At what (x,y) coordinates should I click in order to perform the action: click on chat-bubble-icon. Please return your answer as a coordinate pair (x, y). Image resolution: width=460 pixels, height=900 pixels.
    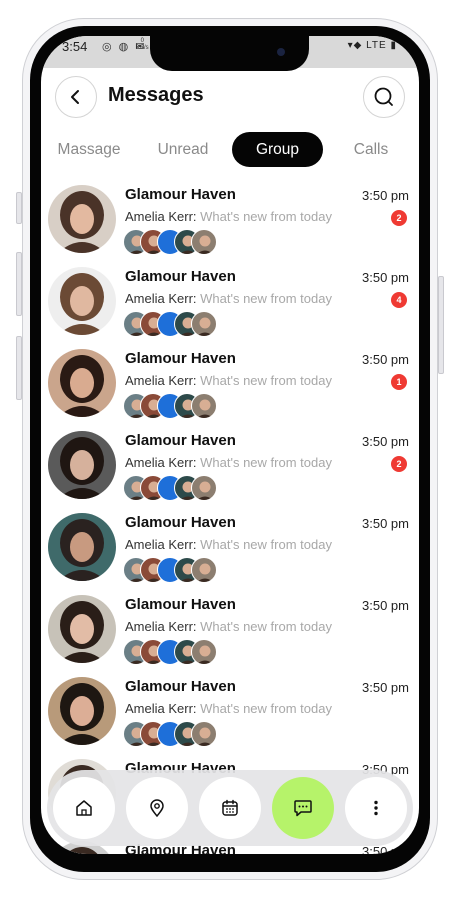
    Looking at the image, I should click on (303, 808).